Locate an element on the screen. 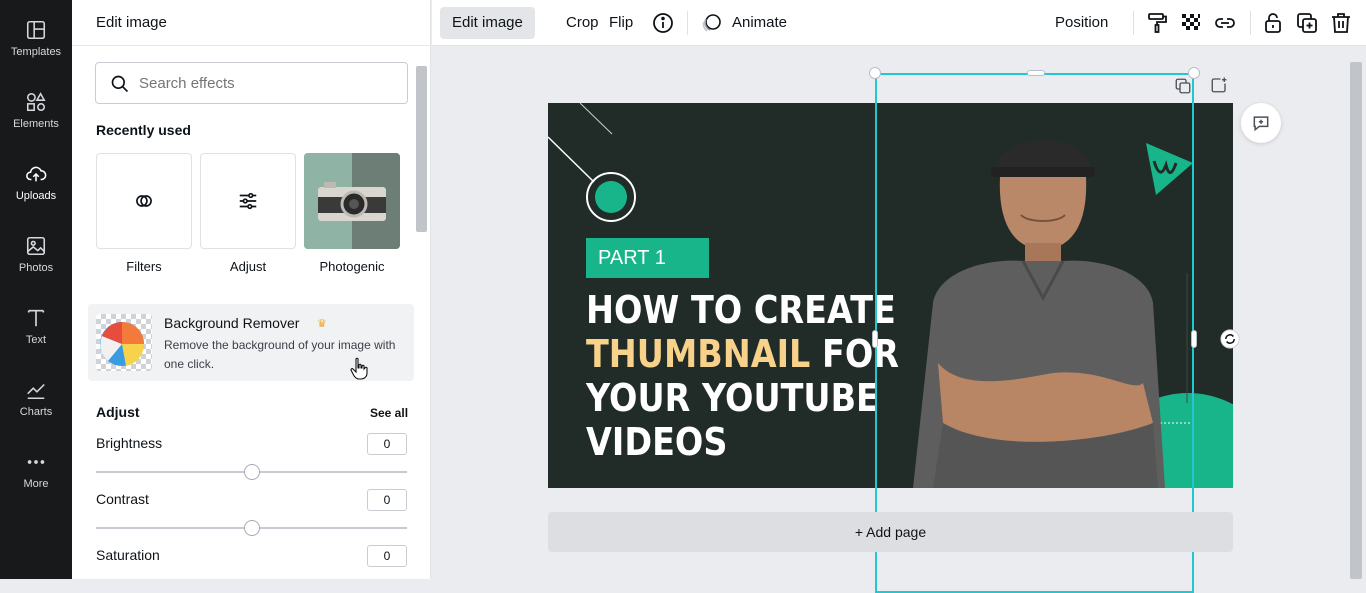 The width and height of the screenshot is (1366, 593). rail-photos: Photos is located at coordinates (36, 254).